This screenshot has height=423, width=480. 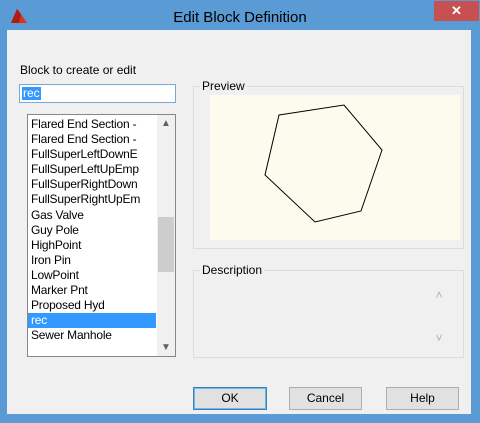 I want to click on list-item: Sewer Manhole, so click(x=92, y=335).